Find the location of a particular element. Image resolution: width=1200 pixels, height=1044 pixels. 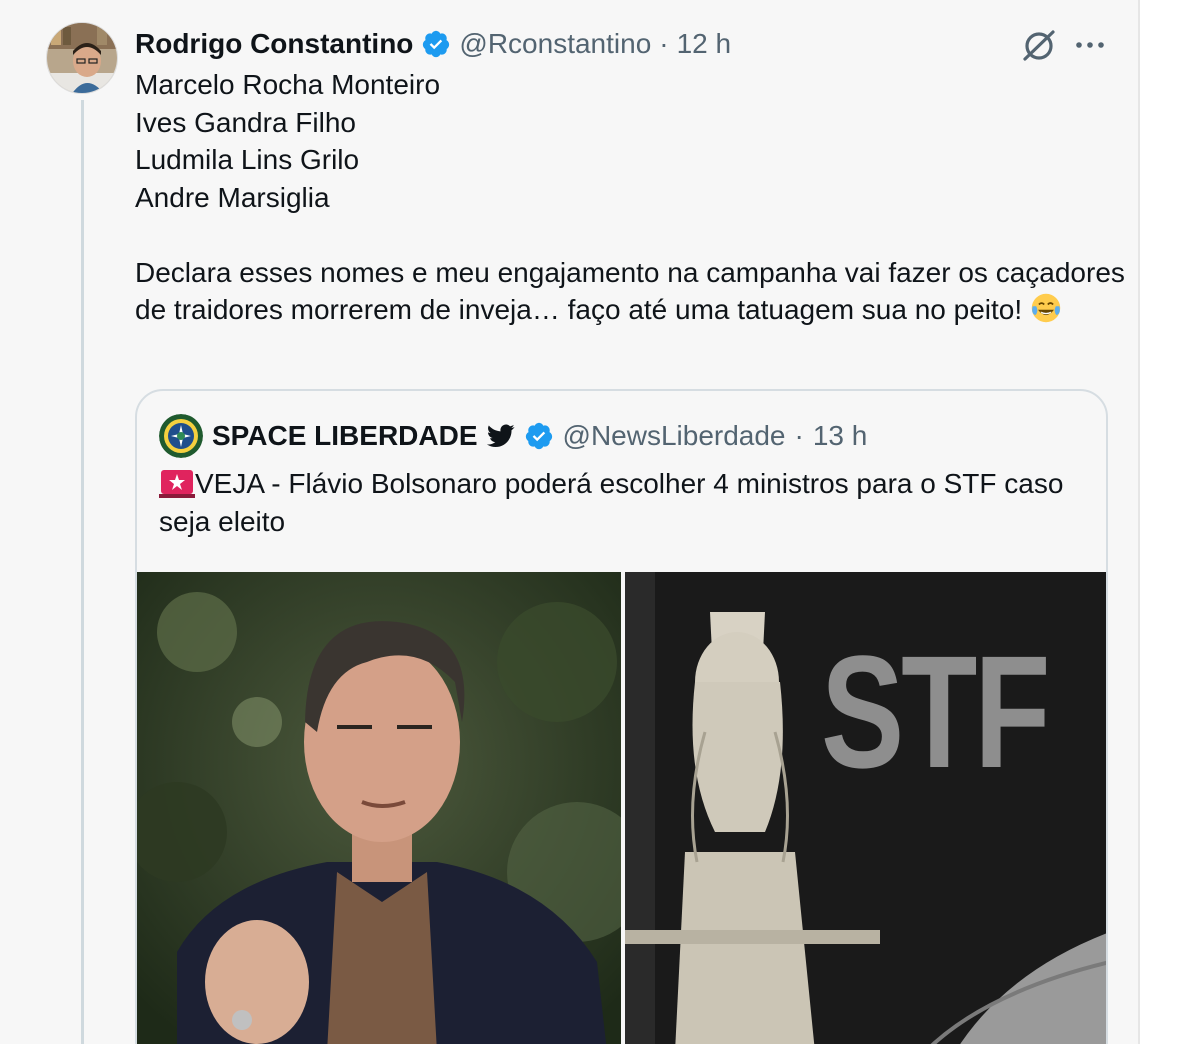

author-handle: @Rconstantino is located at coordinates (555, 44).